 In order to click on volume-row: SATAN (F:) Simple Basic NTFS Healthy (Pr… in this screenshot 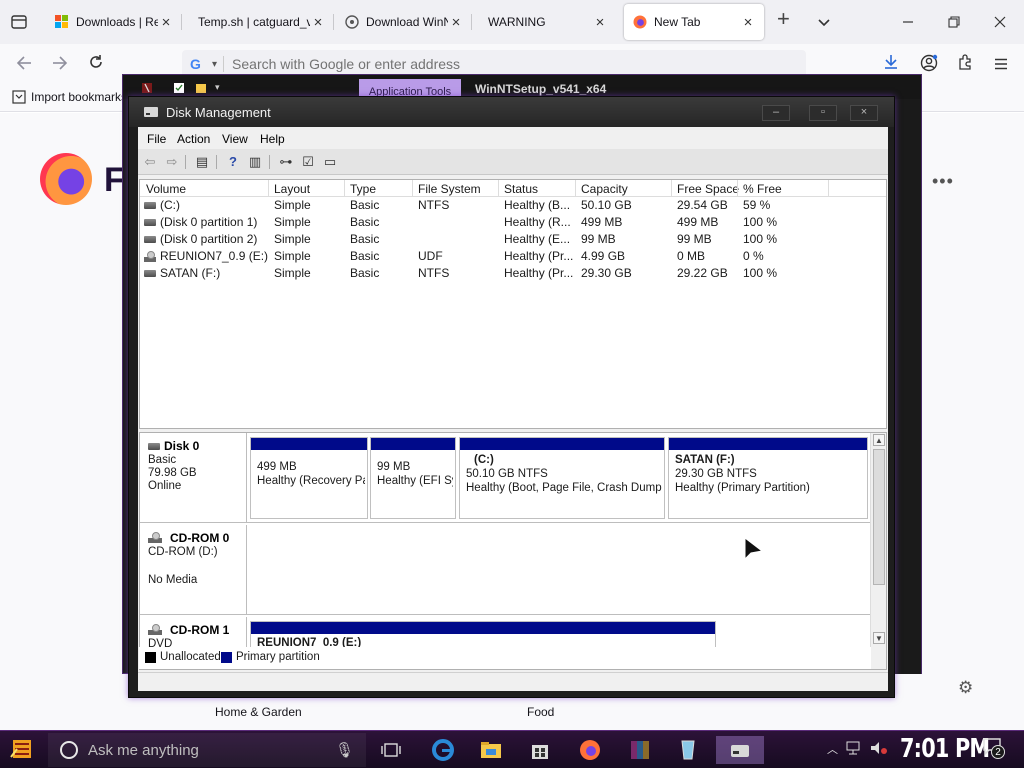, I will do `click(513, 273)`.